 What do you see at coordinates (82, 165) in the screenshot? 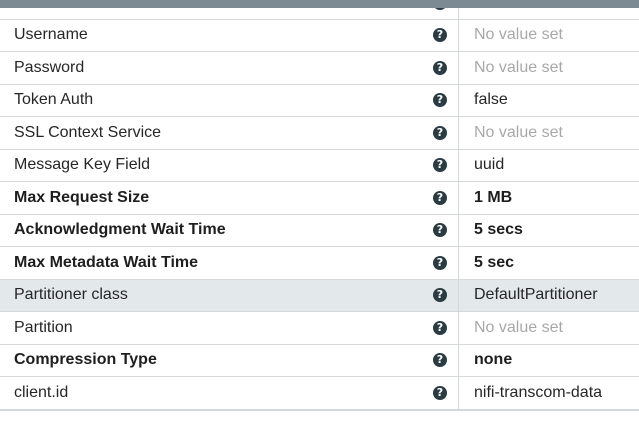
I see `property-name: Message Key Field` at bounding box center [82, 165].